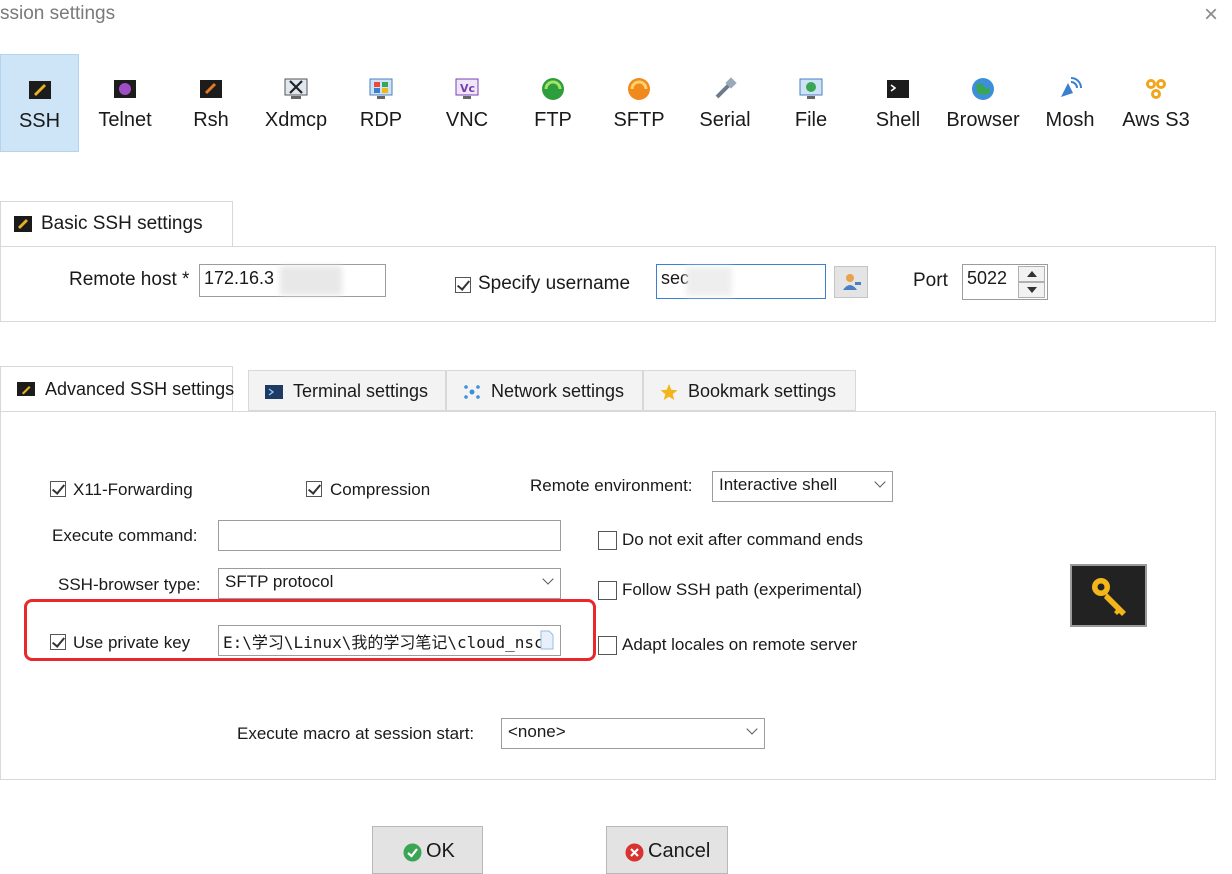  Describe the element at coordinates (412, 852) in the screenshot. I see `check-circle-icon` at that location.